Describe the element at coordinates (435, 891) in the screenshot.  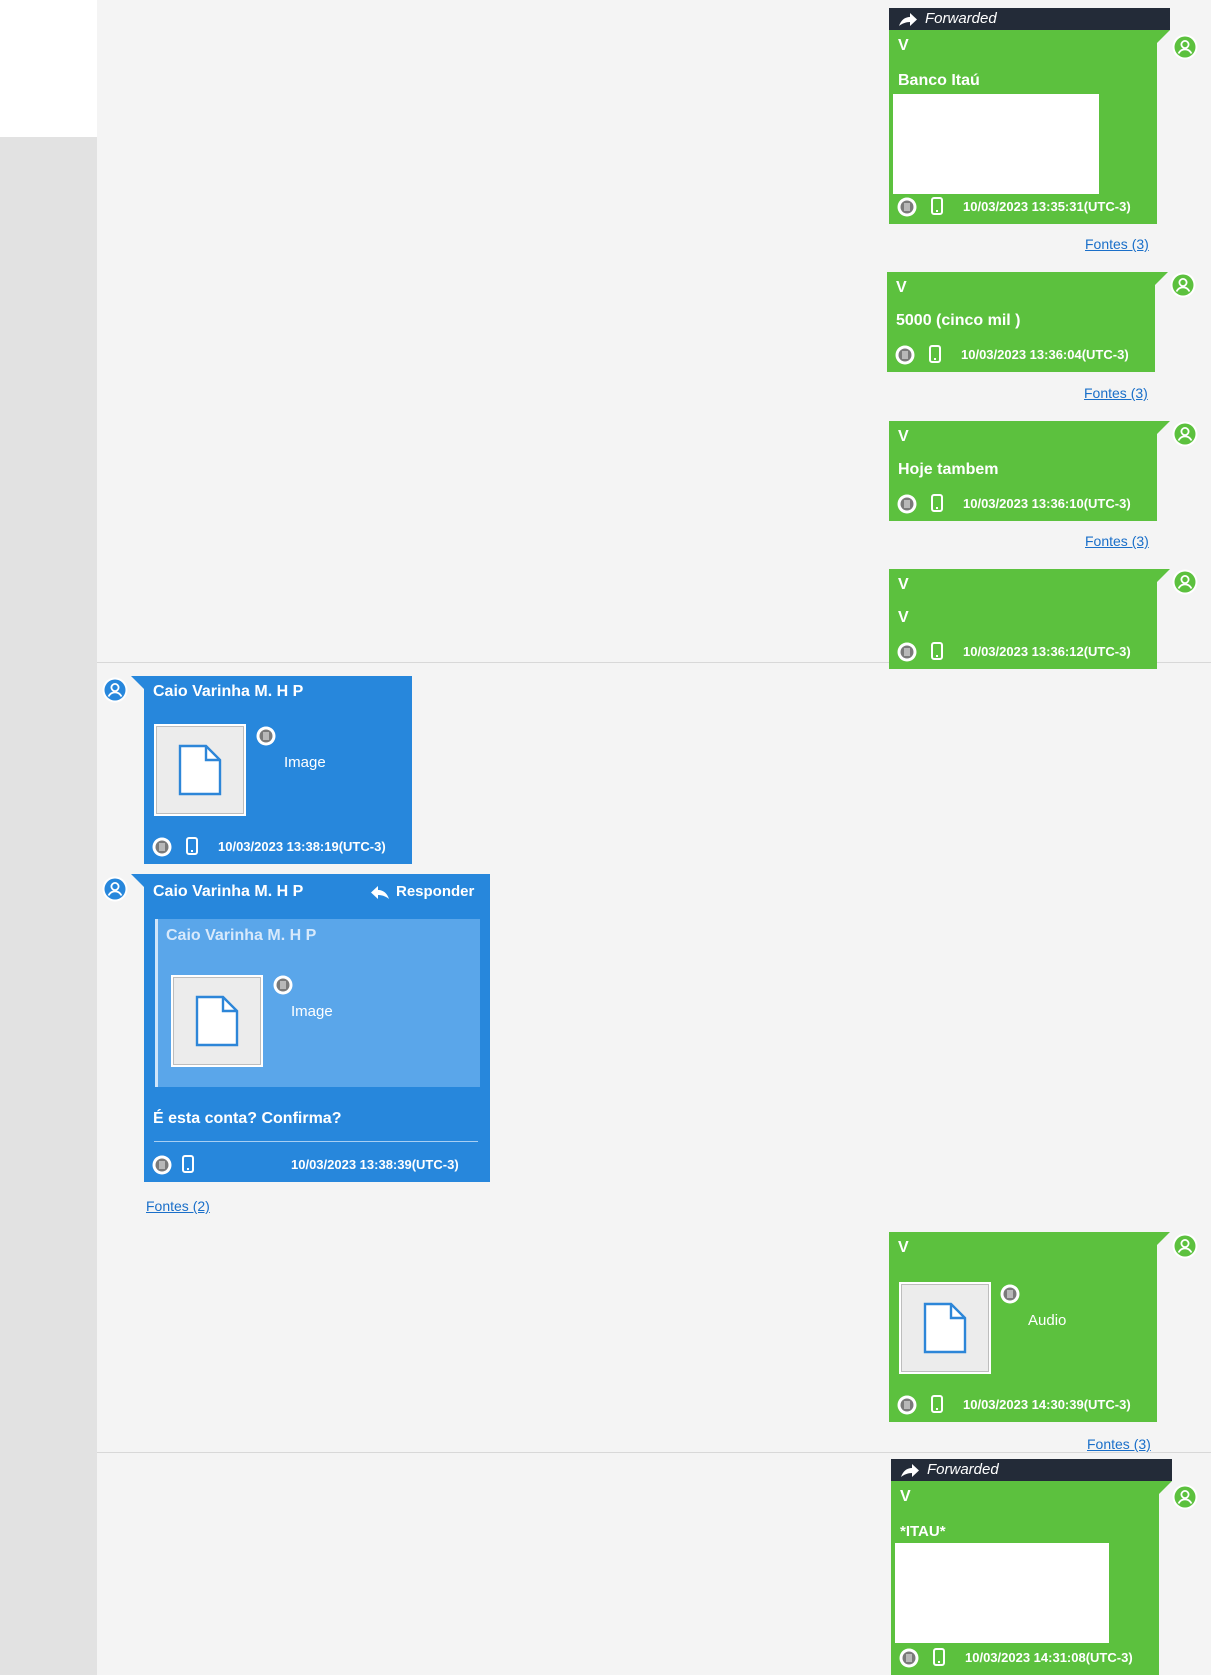
I see `reply-label: Responder` at that location.